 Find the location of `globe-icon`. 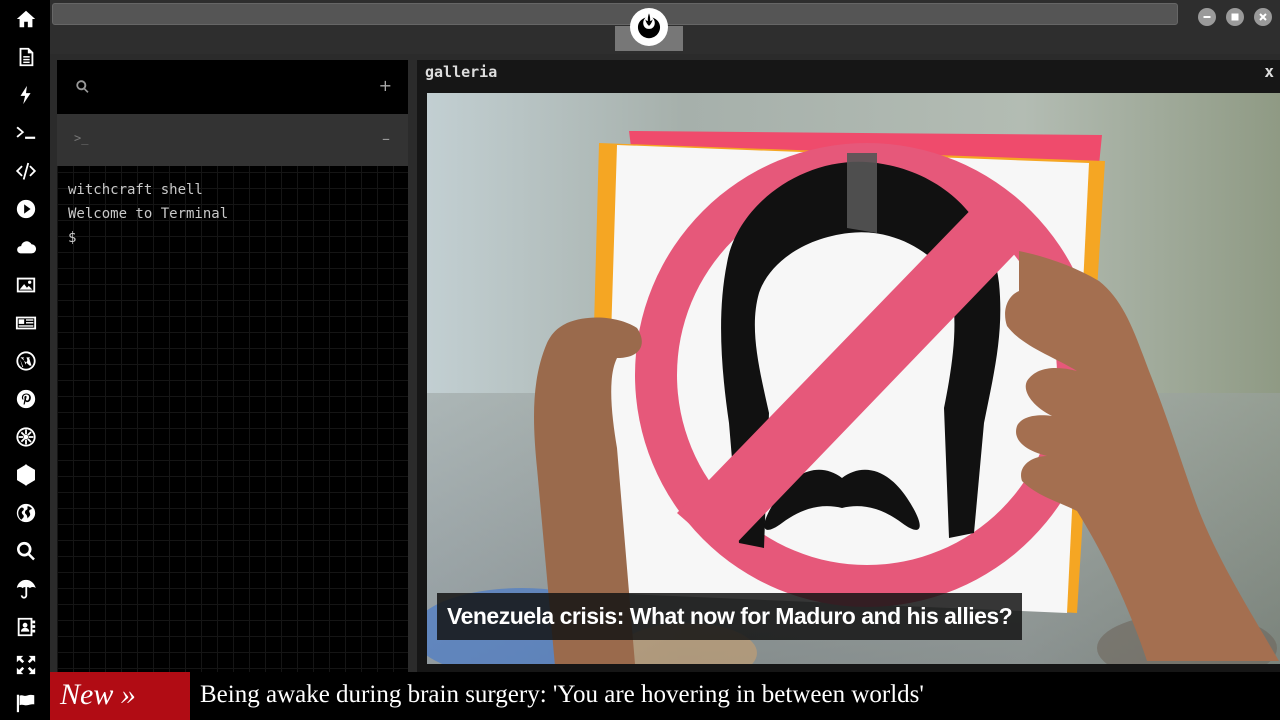

globe-icon is located at coordinates (26, 513).